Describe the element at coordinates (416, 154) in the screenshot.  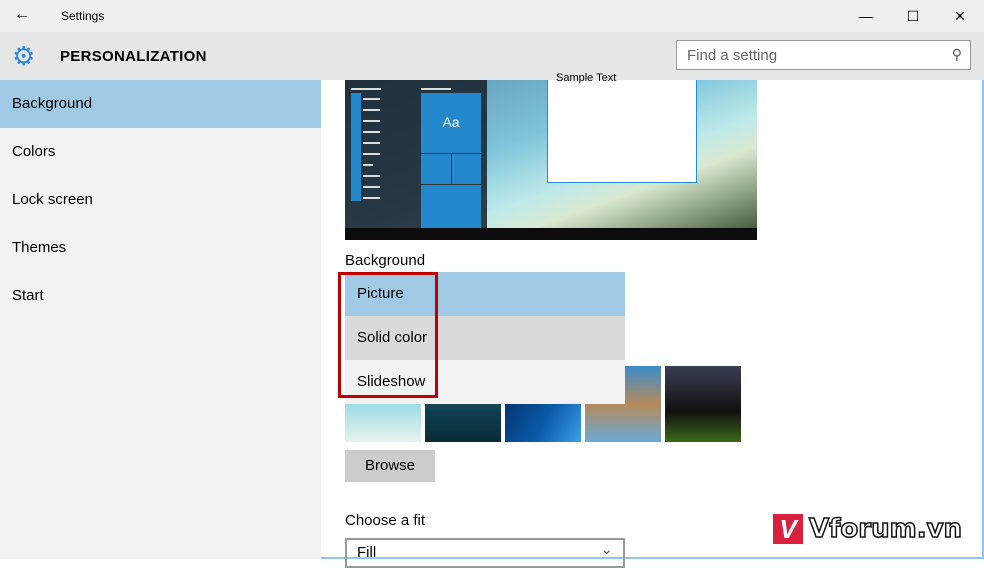
I see `start-menu-preview: Aa` at that location.